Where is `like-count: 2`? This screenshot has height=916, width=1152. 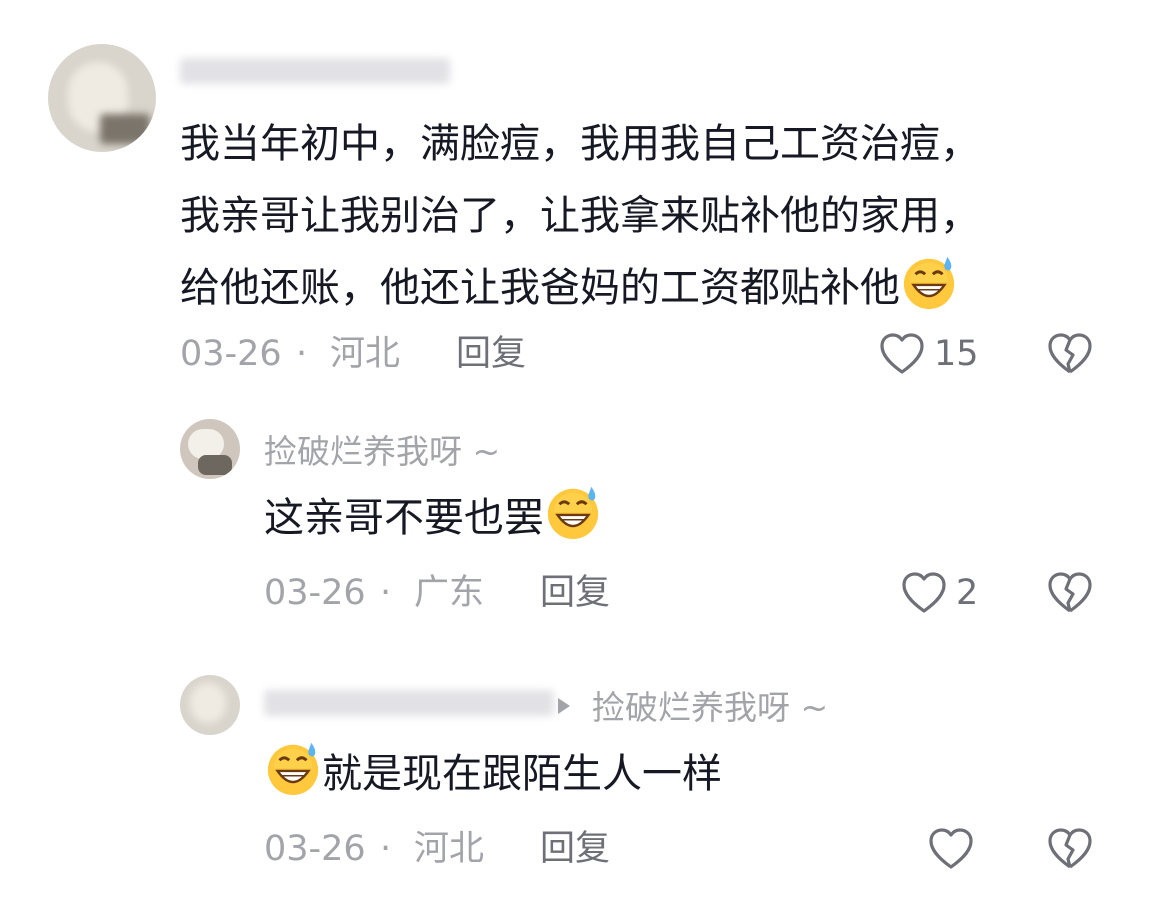 like-count: 2 is located at coordinates (967, 593).